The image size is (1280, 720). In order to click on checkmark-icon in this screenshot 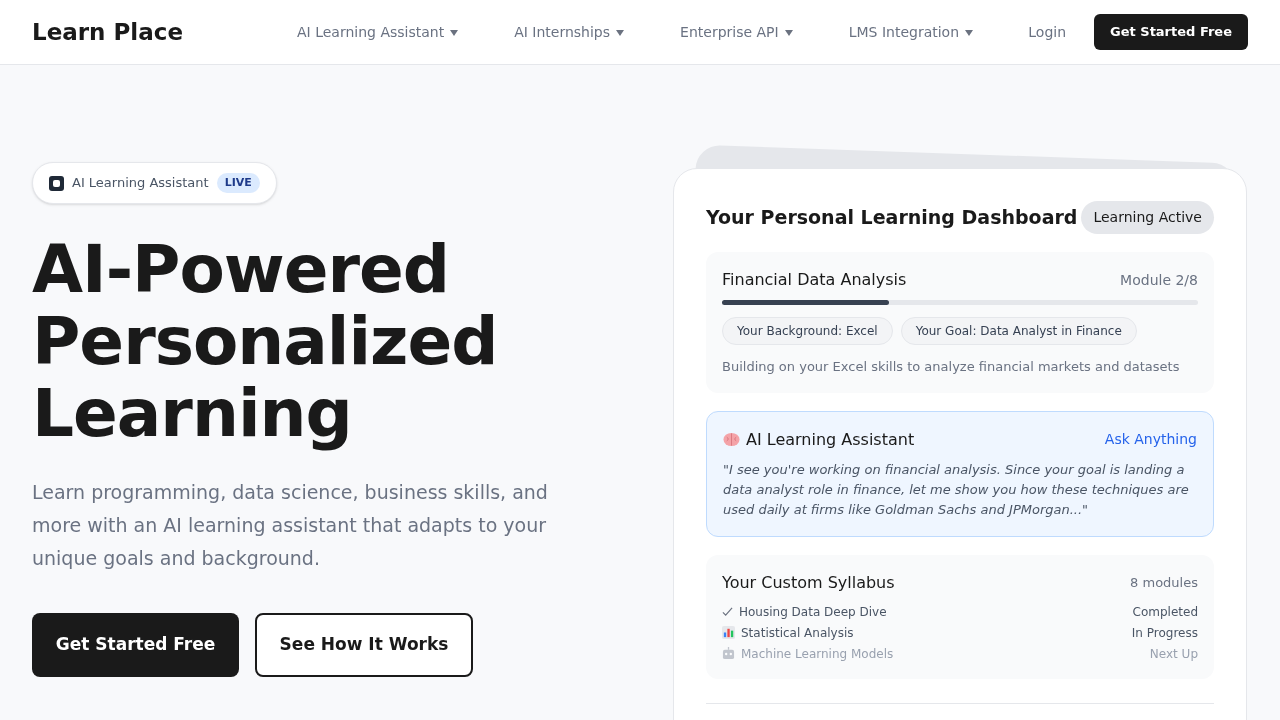, I will do `click(727, 611)`.